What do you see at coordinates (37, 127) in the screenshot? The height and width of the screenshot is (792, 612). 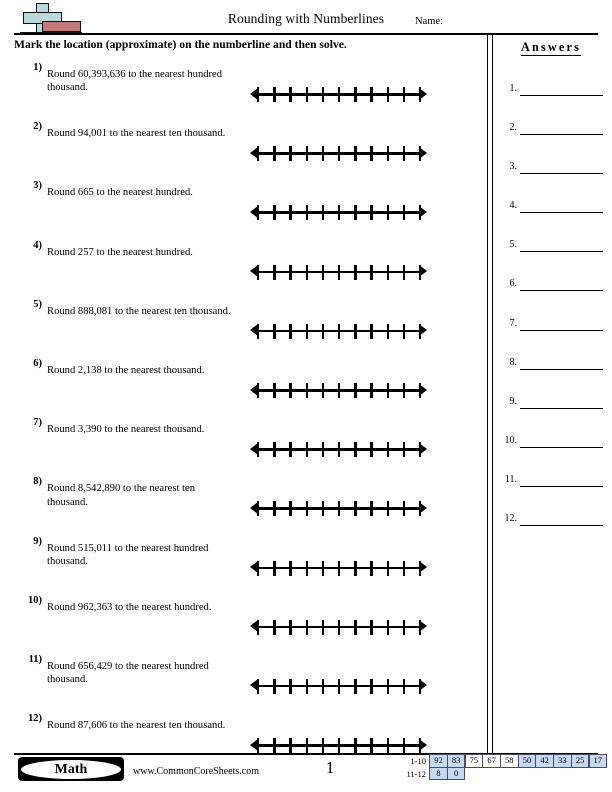 I see `problem-number: 2)` at bounding box center [37, 127].